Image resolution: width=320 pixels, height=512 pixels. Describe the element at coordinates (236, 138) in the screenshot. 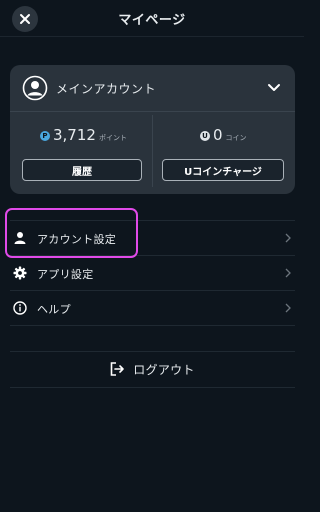

I see `coins-unit: コイン` at that location.